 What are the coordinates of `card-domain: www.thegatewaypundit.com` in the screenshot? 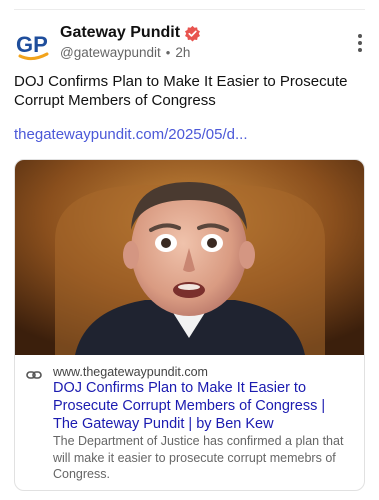 It's located at (130, 372).